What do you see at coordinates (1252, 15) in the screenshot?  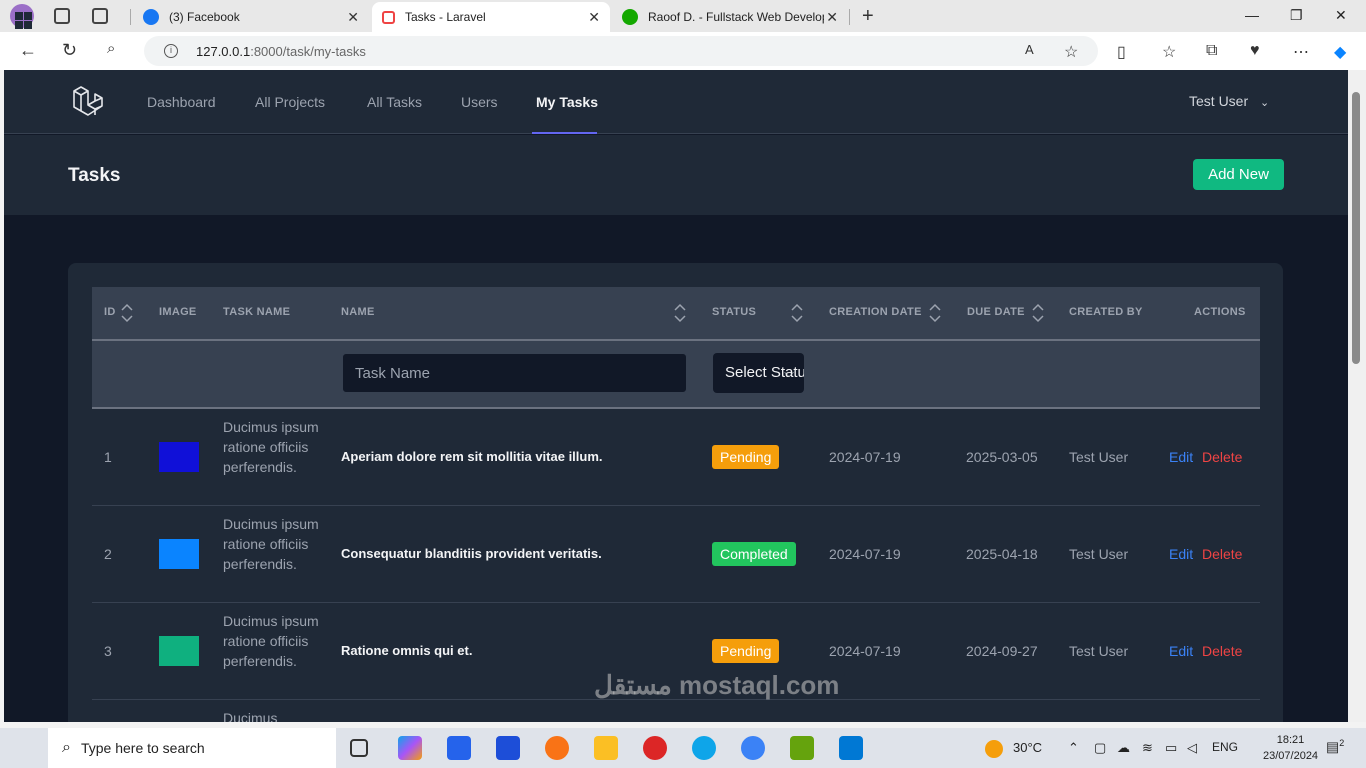 I see `minimize-button: —` at bounding box center [1252, 15].